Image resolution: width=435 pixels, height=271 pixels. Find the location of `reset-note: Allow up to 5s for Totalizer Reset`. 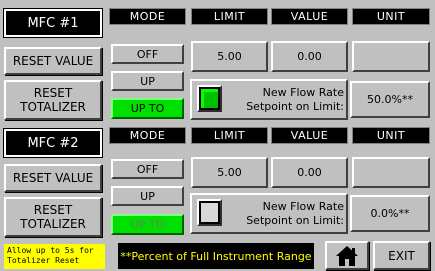

reset-note: Allow up to 5s for Totalizer Reset is located at coordinates (54, 256).